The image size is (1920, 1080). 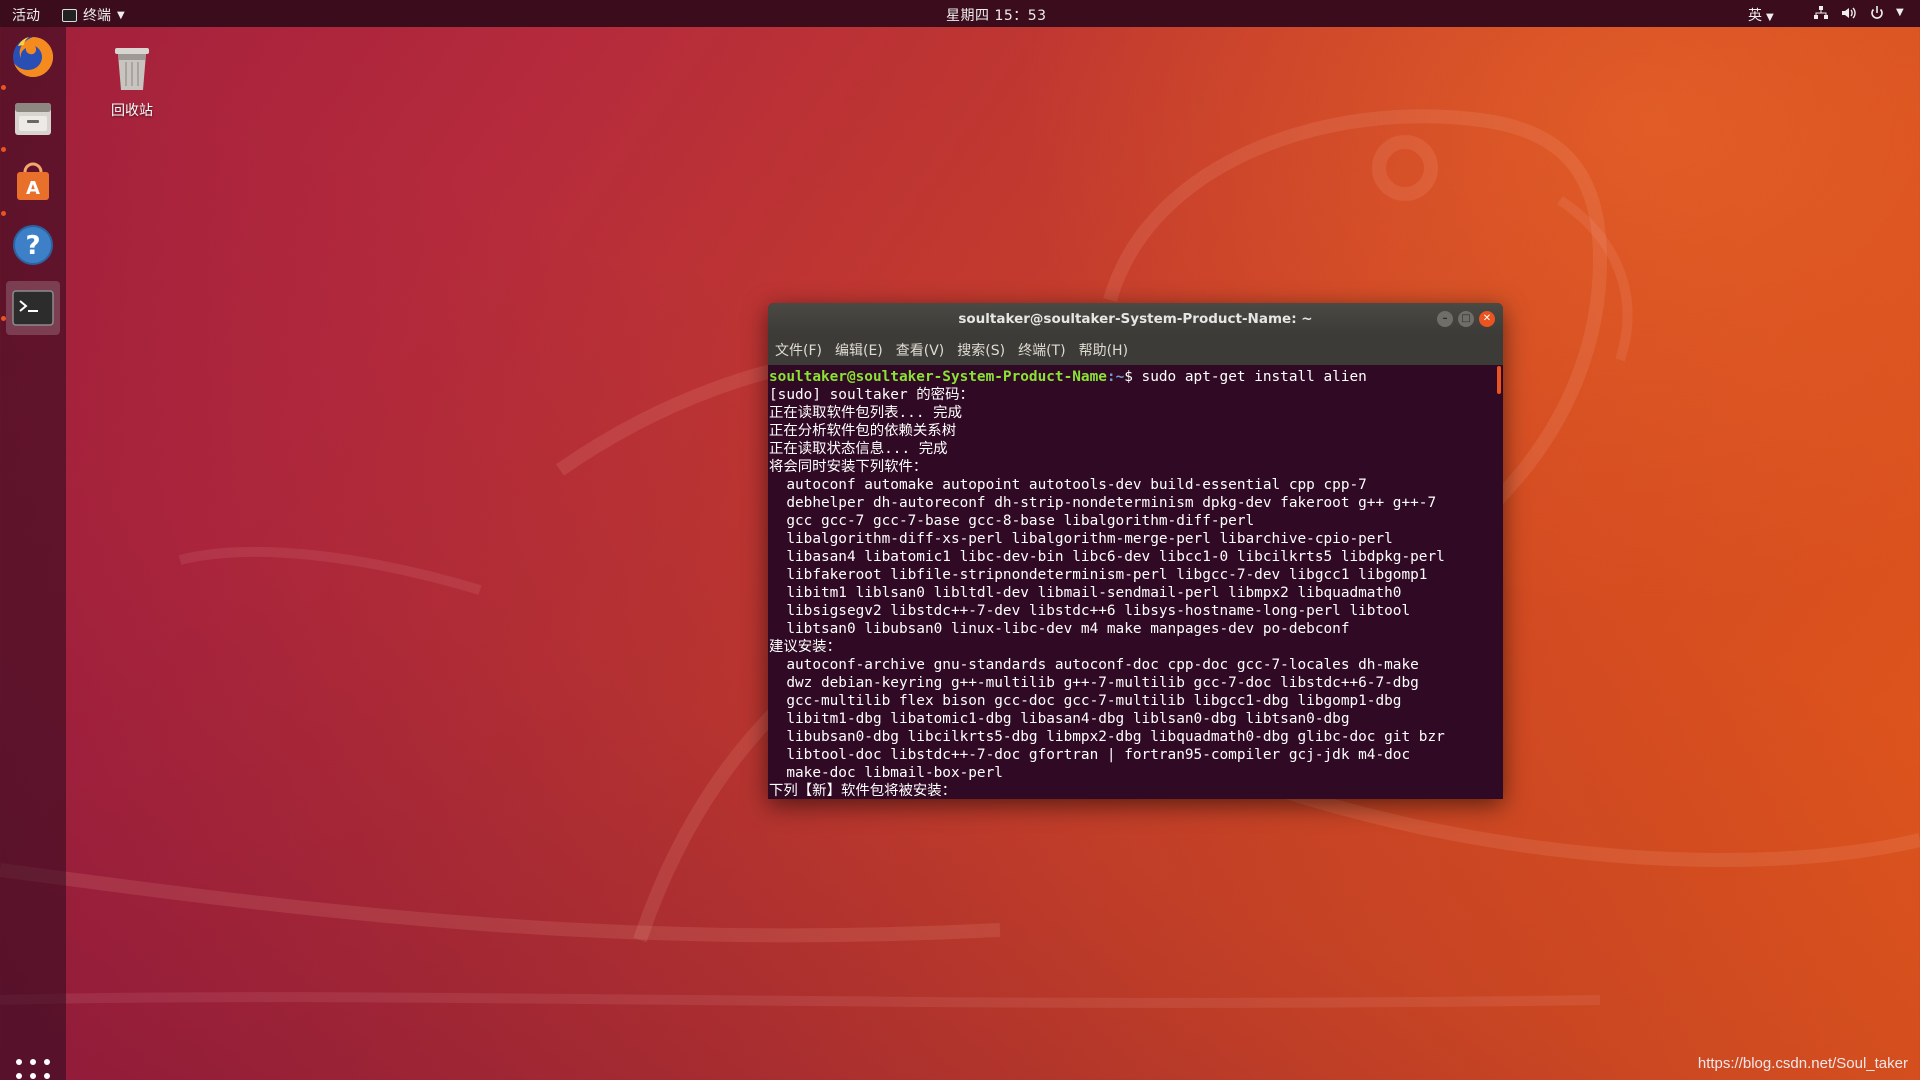 What do you see at coordinates (1041, 350) in the screenshot?
I see `menu-terminal: 终端(T)` at bounding box center [1041, 350].